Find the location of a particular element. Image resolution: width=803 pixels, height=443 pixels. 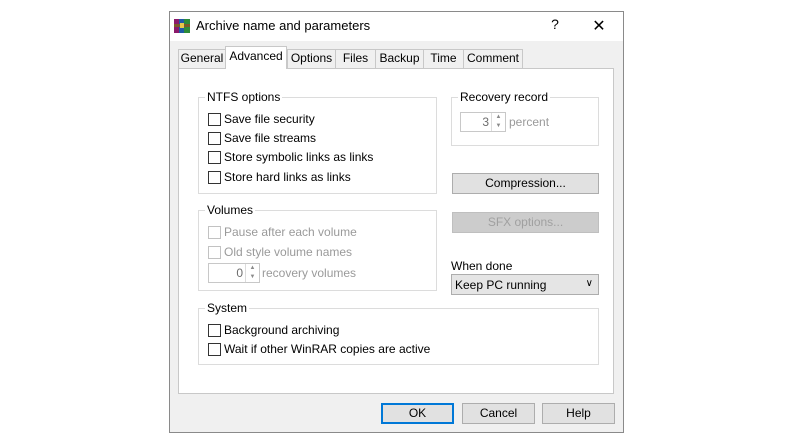

background-archiving-checkbox: Background archiving is located at coordinates (273, 330).